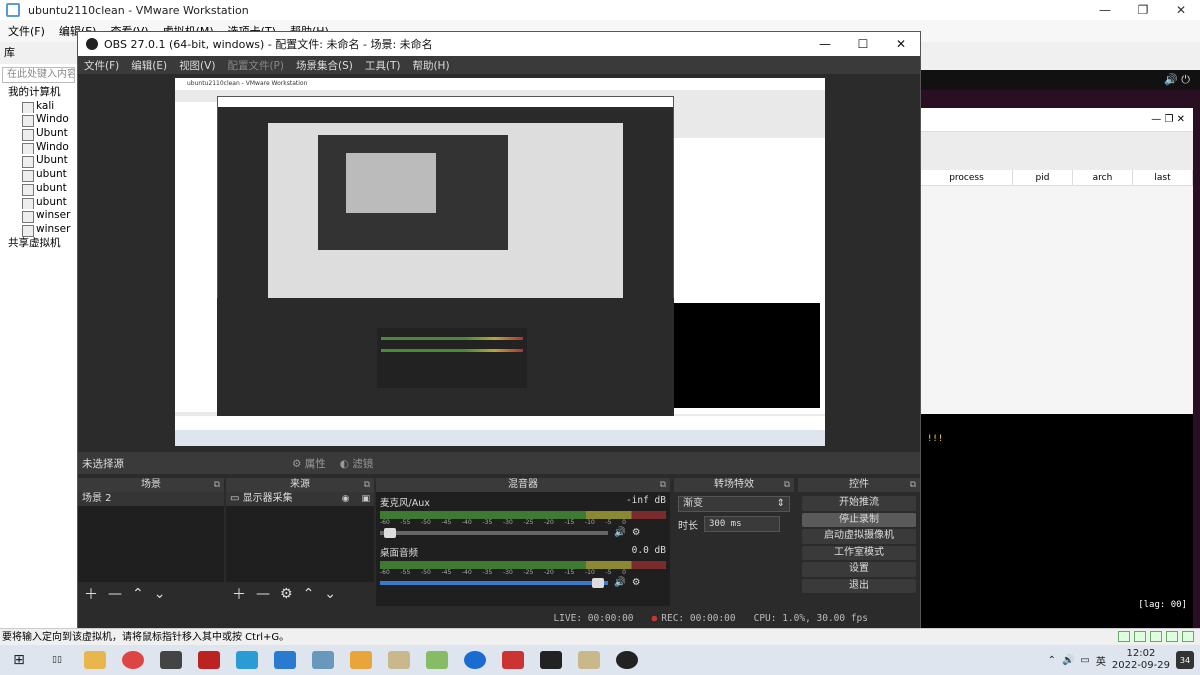 The image size is (1200, 675). I want to click on remove-scene-icon: —, so click(115, 594).